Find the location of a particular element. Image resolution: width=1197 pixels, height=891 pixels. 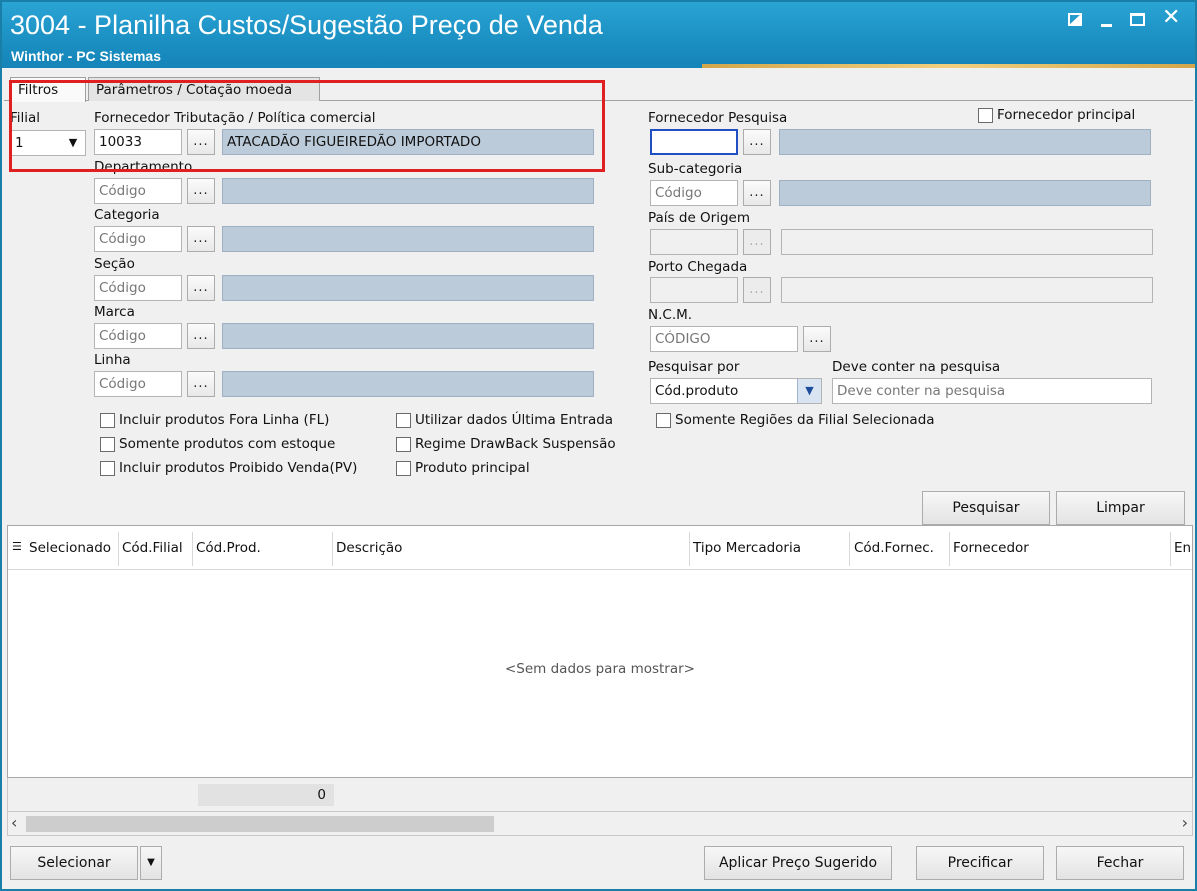

pais-desc-field is located at coordinates (967, 242).